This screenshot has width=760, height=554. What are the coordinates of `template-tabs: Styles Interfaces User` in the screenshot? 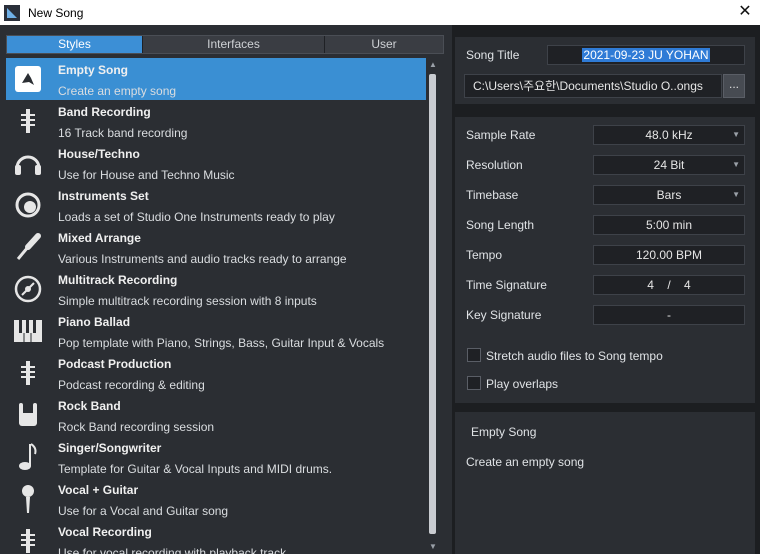 It's located at (225, 44).